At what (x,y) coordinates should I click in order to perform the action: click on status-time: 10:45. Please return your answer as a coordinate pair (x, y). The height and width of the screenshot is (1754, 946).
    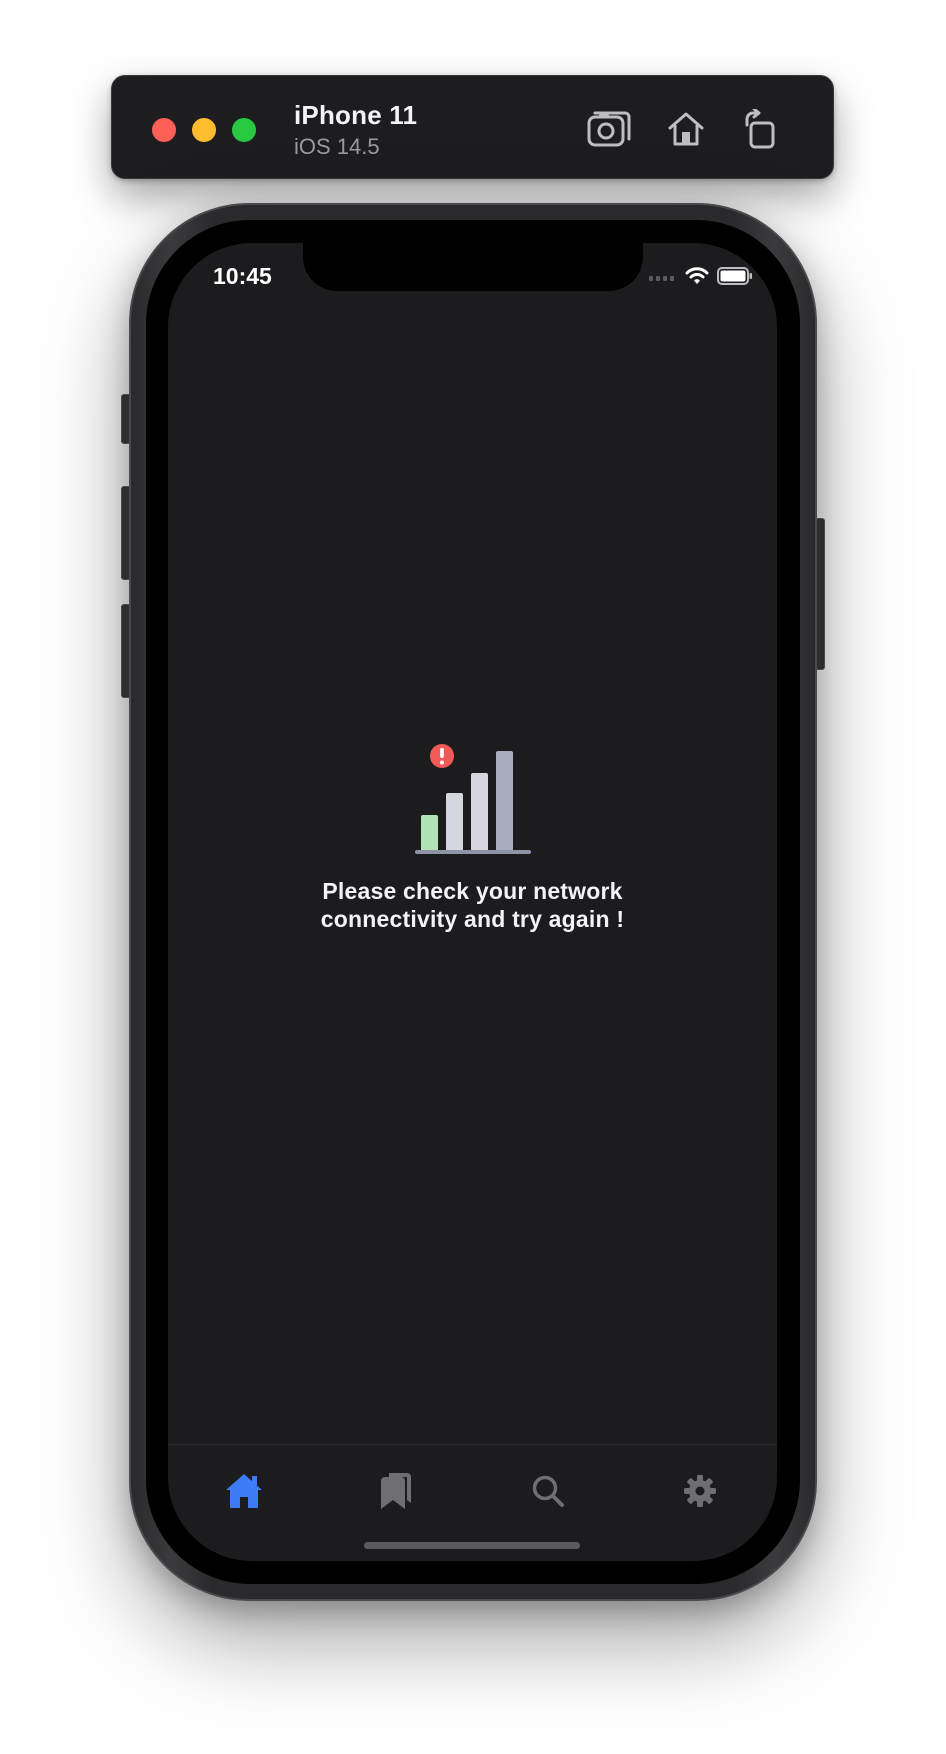
    Looking at the image, I should click on (242, 276).